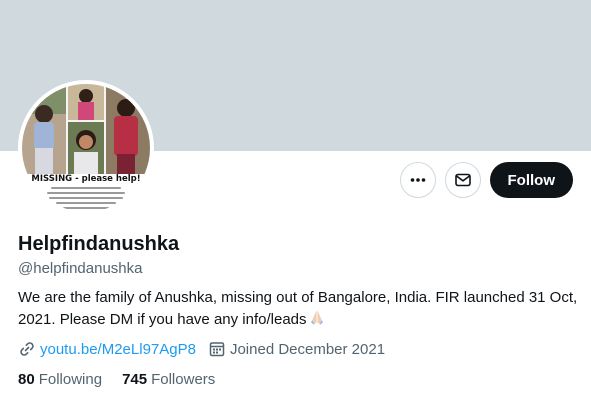 The width and height of the screenshot is (591, 400). I want to click on profile-avatar: MISSING - please help!, so click(86, 148).